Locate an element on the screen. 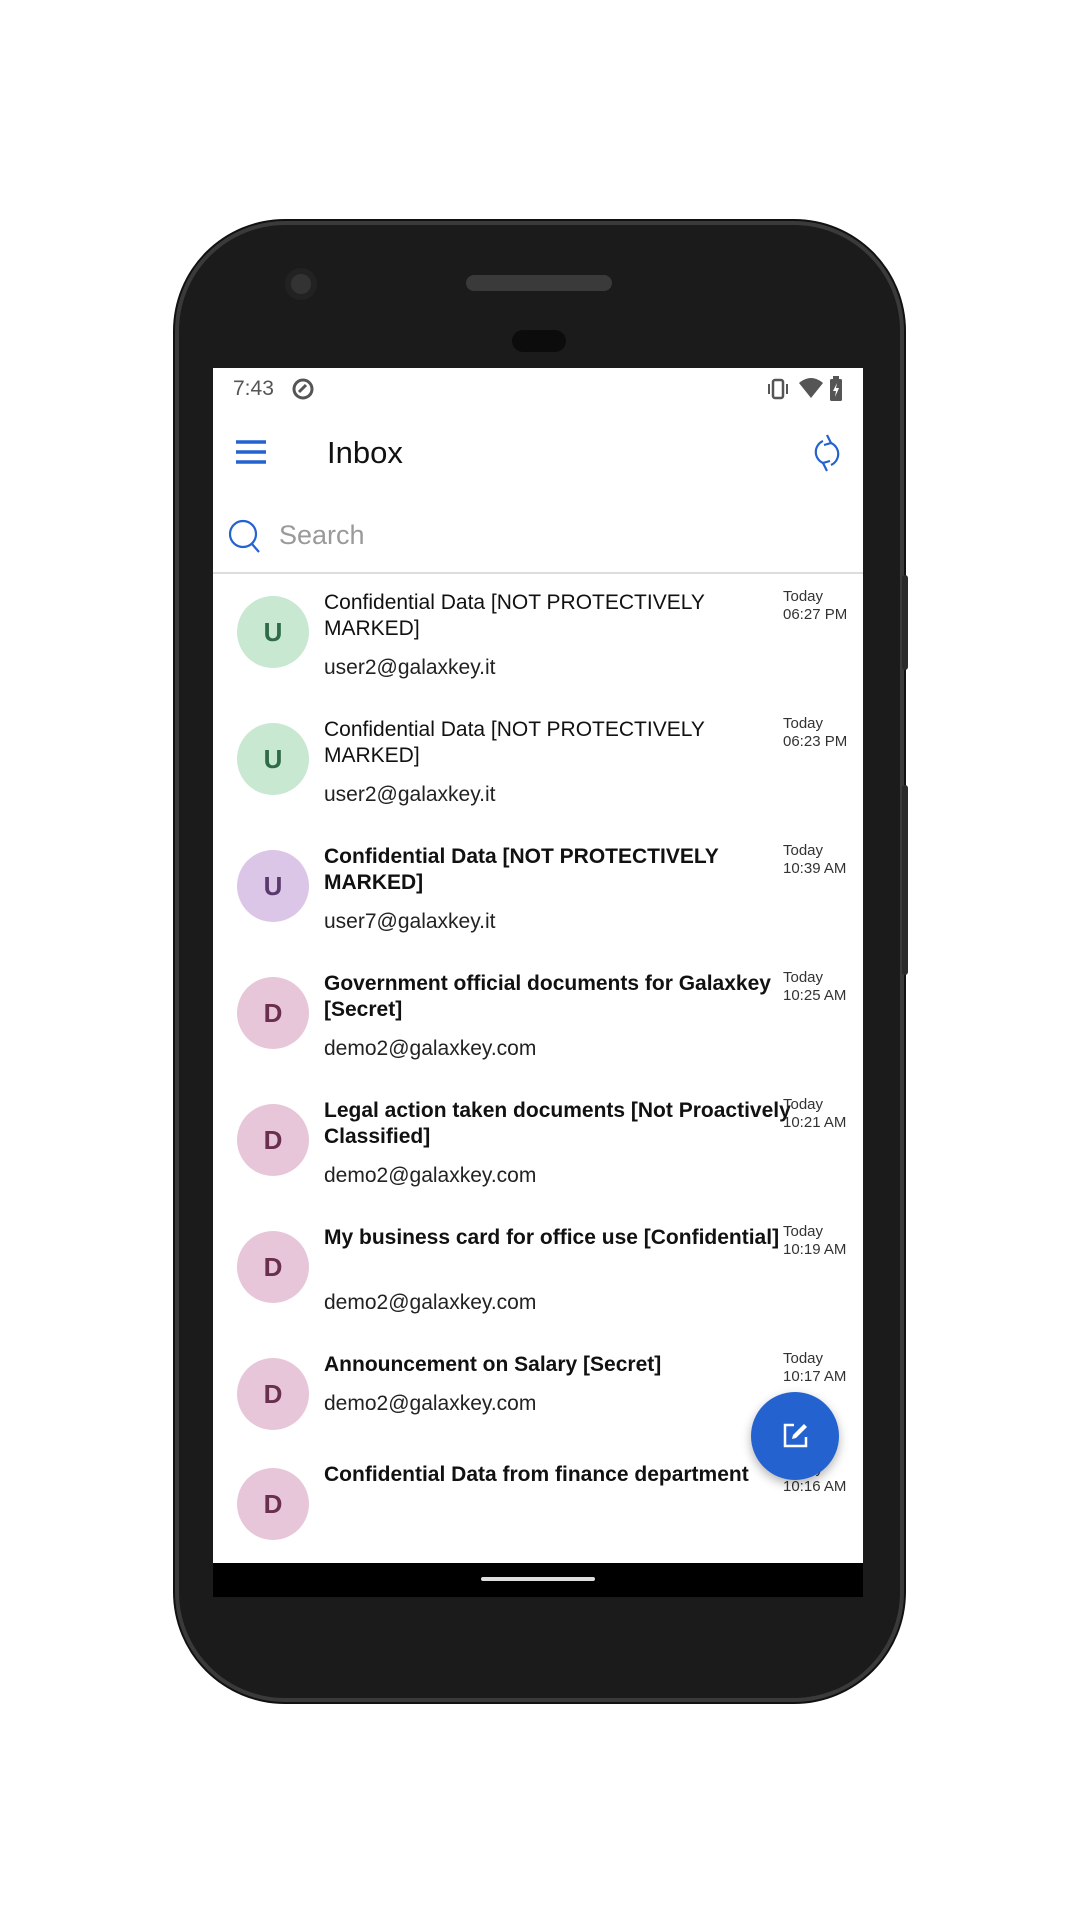  compose-button is located at coordinates (795, 1436).